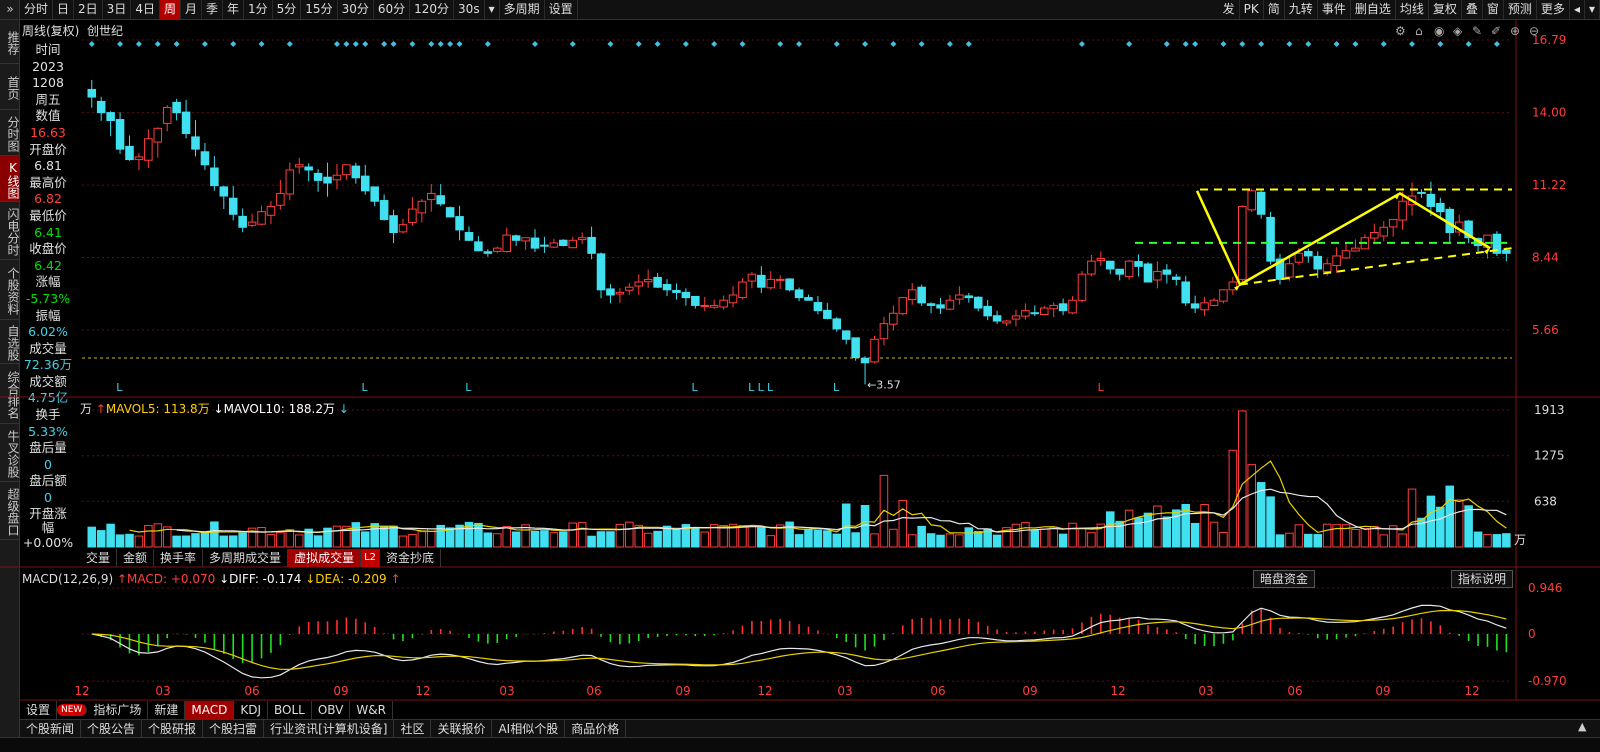  I want to click on settings-icon: ⚙, so click(1400, 31).